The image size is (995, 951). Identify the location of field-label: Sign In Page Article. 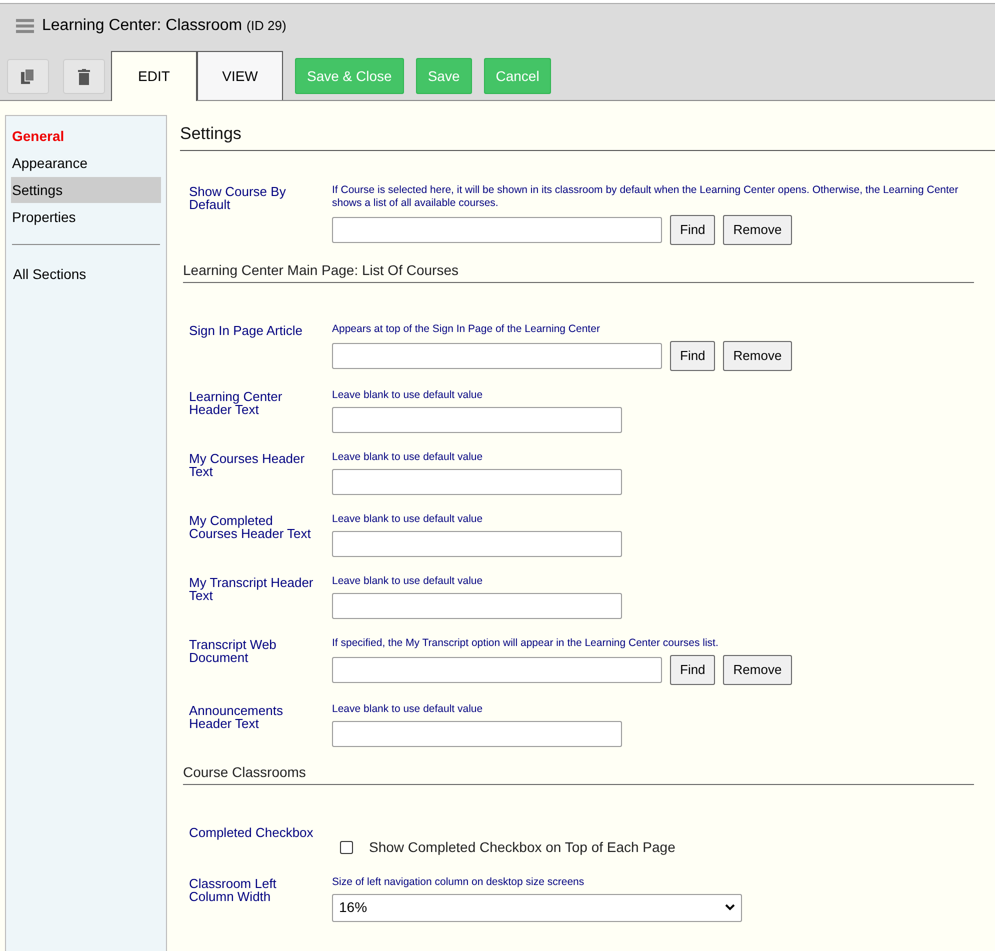
(246, 331).